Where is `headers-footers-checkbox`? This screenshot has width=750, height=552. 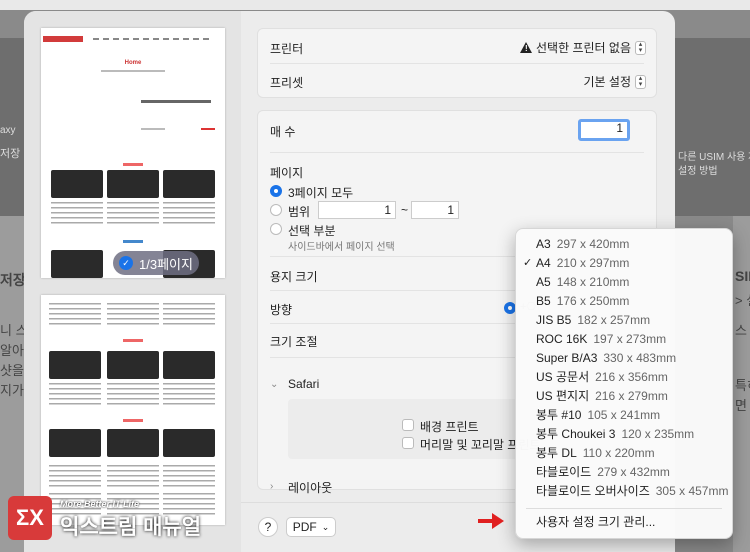
headers-footers-checkbox is located at coordinates (408, 443).